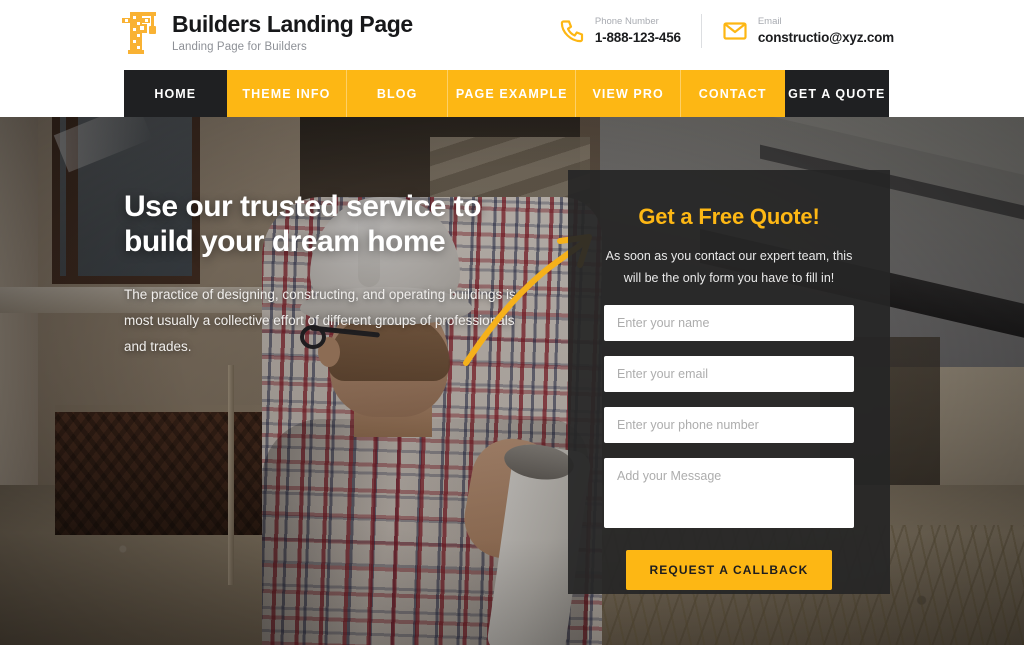 The height and width of the screenshot is (645, 1024). I want to click on contact-phone-value: 1-888-123-456, so click(637, 37).